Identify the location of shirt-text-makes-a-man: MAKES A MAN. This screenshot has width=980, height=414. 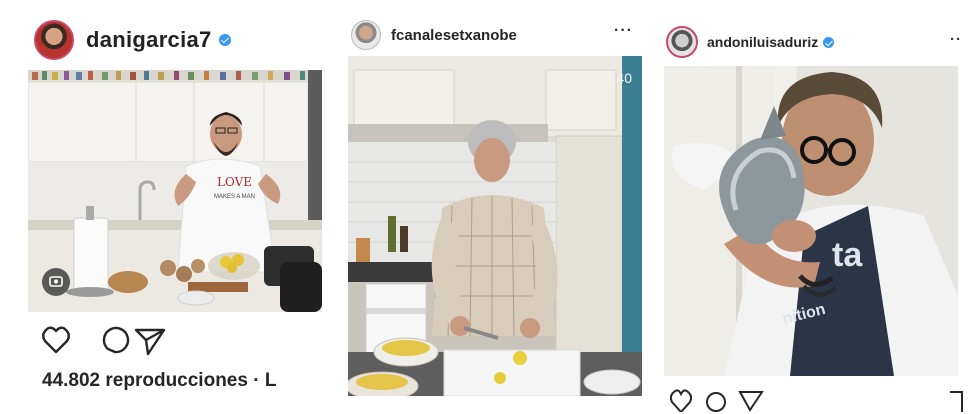
(234, 197).